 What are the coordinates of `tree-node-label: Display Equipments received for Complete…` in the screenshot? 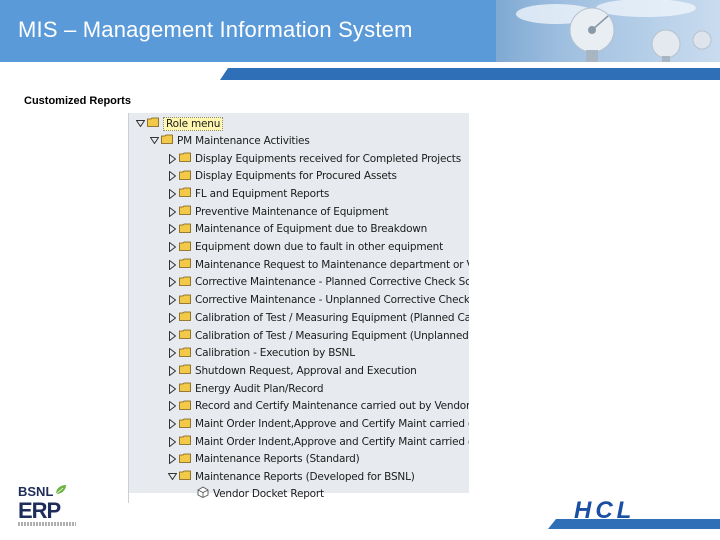 It's located at (328, 159).